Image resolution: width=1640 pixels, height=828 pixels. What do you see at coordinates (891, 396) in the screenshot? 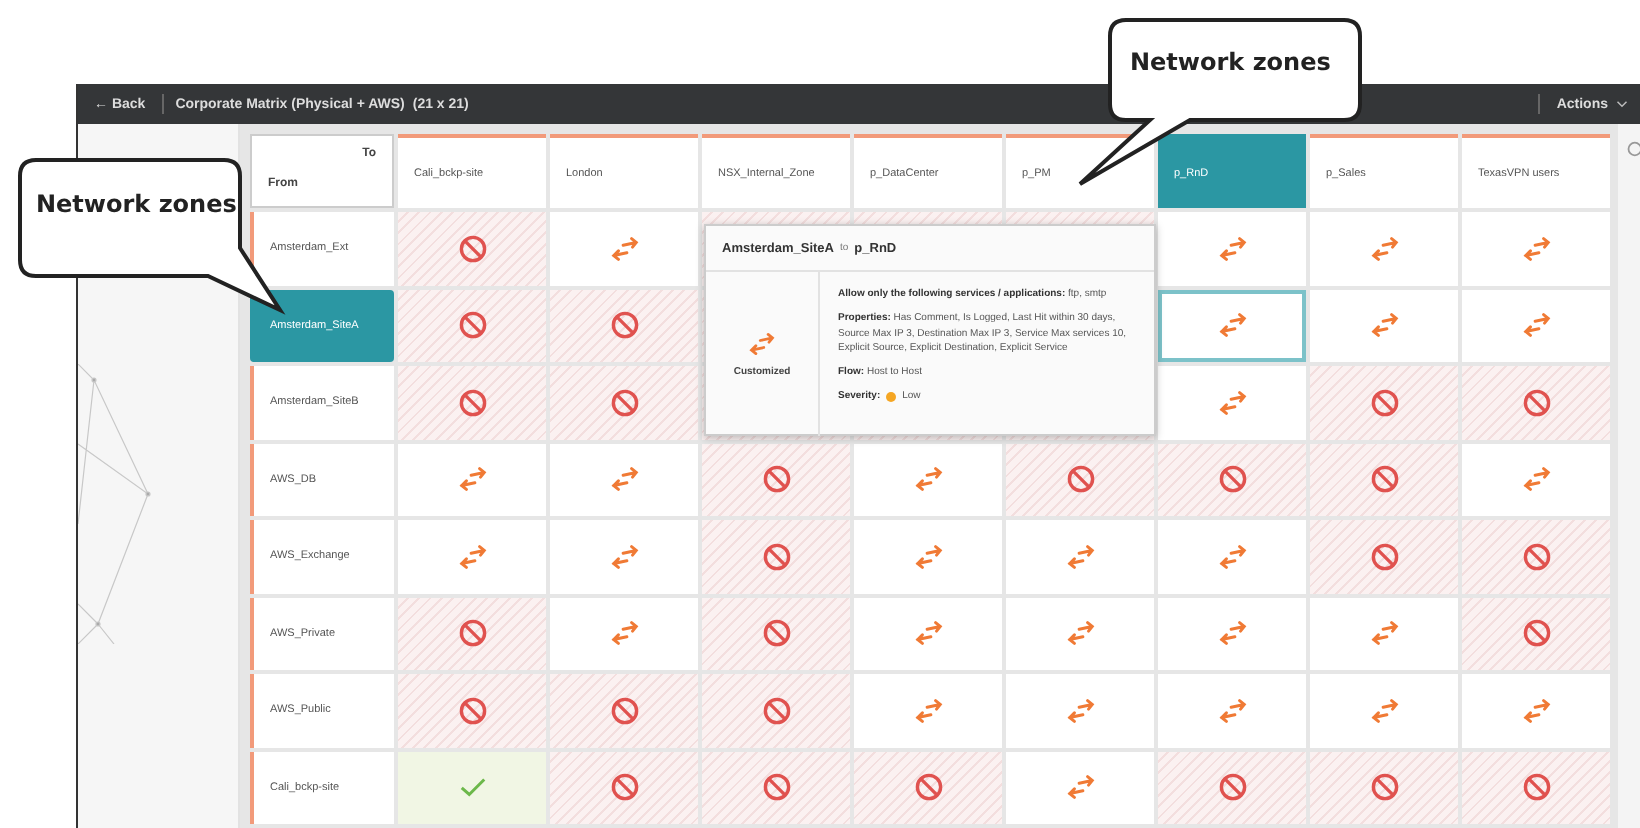
I see `severity-dot` at bounding box center [891, 396].